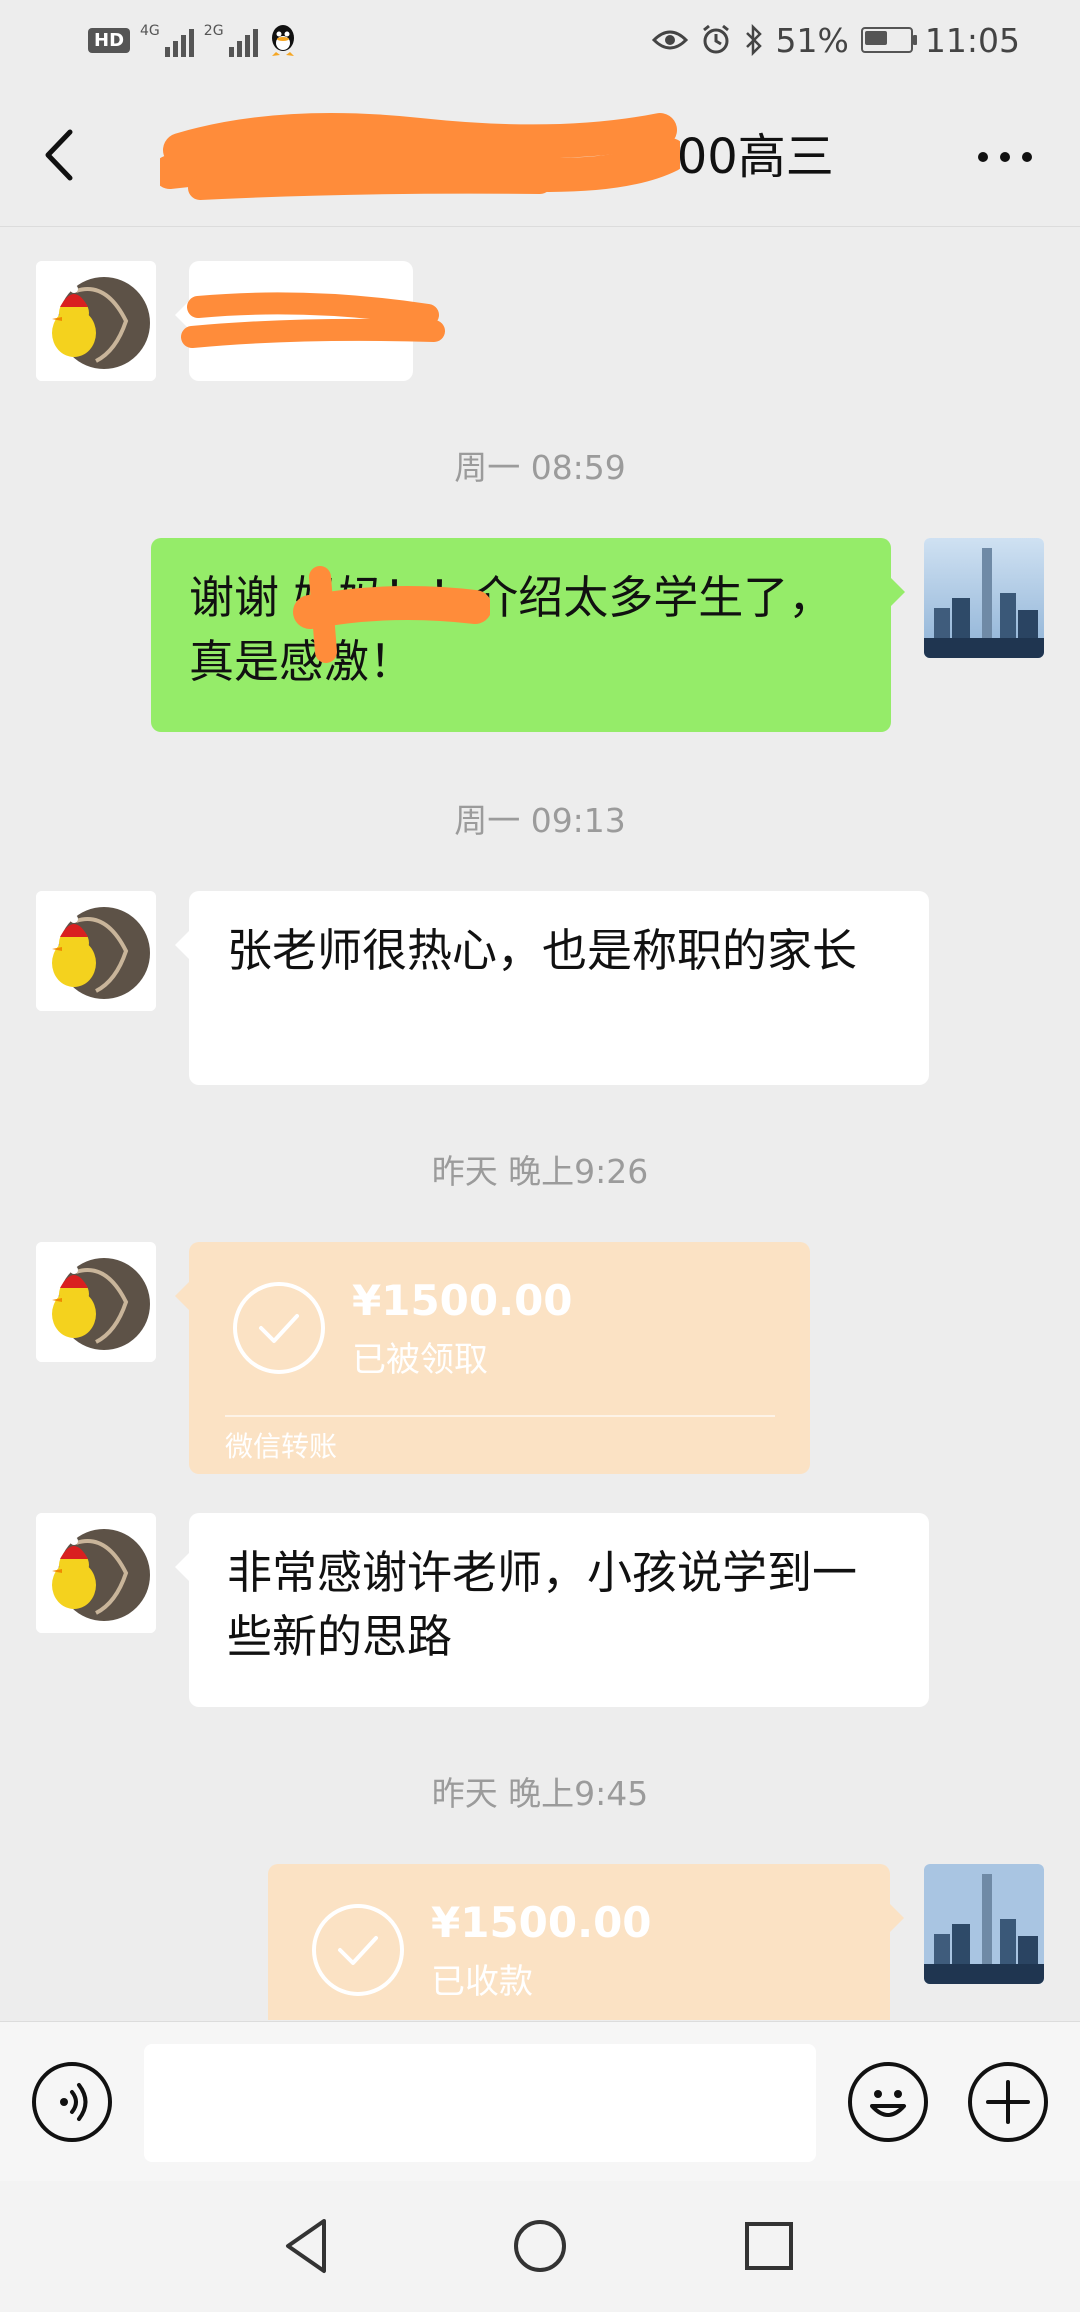 The width and height of the screenshot is (1080, 2312). What do you see at coordinates (753, 40) in the screenshot?
I see `bluetooth-icon` at bounding box center [753, 40].